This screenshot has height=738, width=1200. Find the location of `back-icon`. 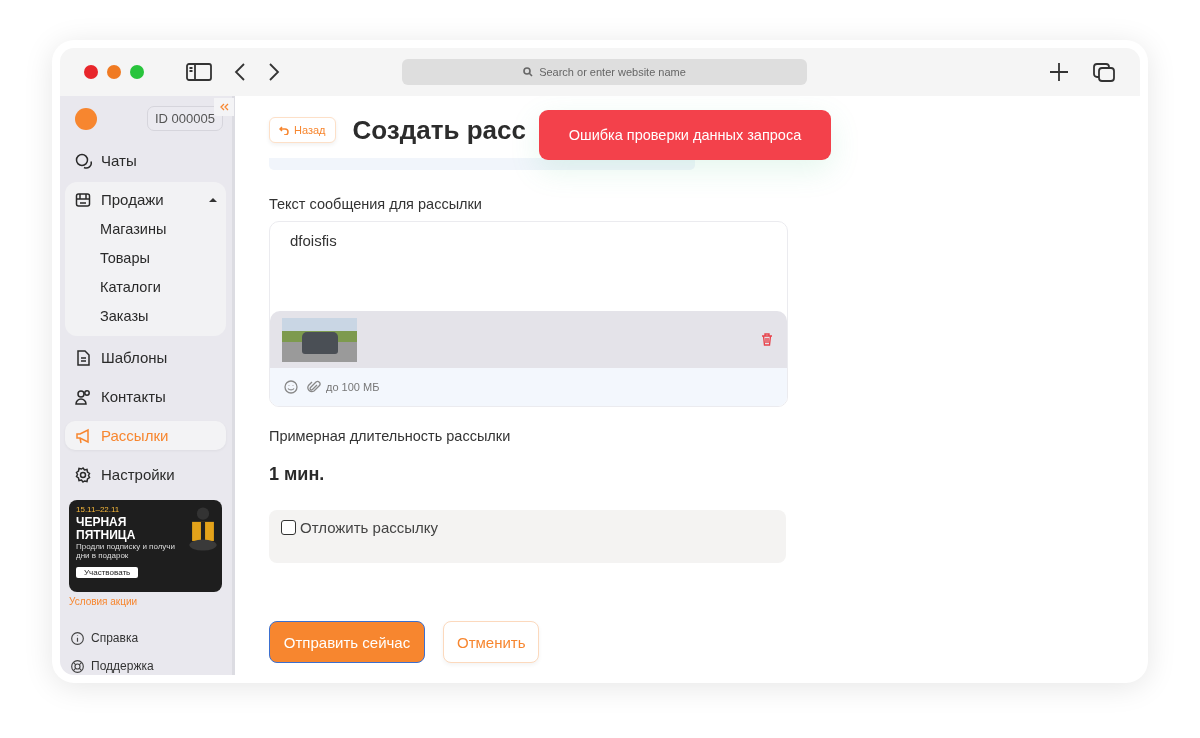

back-icon is located at coordinates (240, 72).